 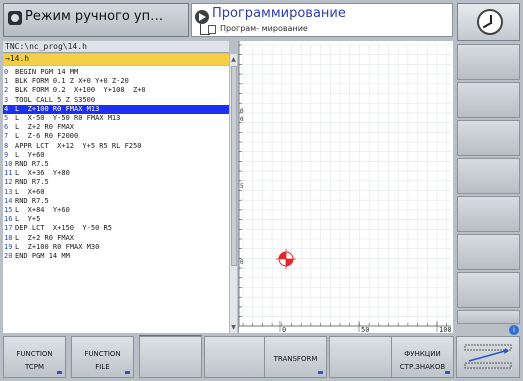 I want to click on line-number: 4, so click(x=6, y=108).